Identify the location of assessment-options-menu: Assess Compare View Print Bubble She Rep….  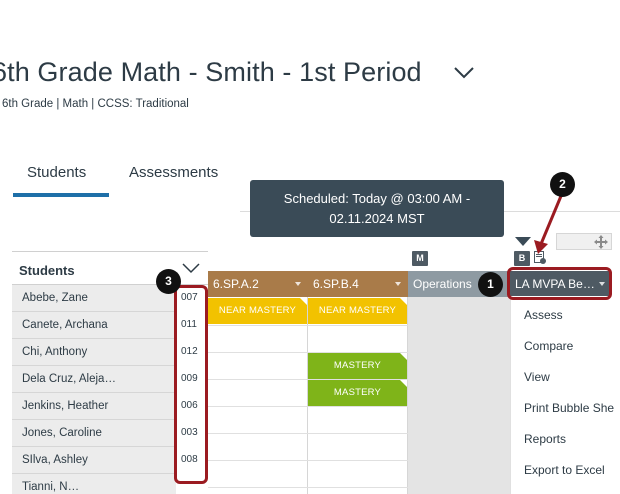
(565, 395).